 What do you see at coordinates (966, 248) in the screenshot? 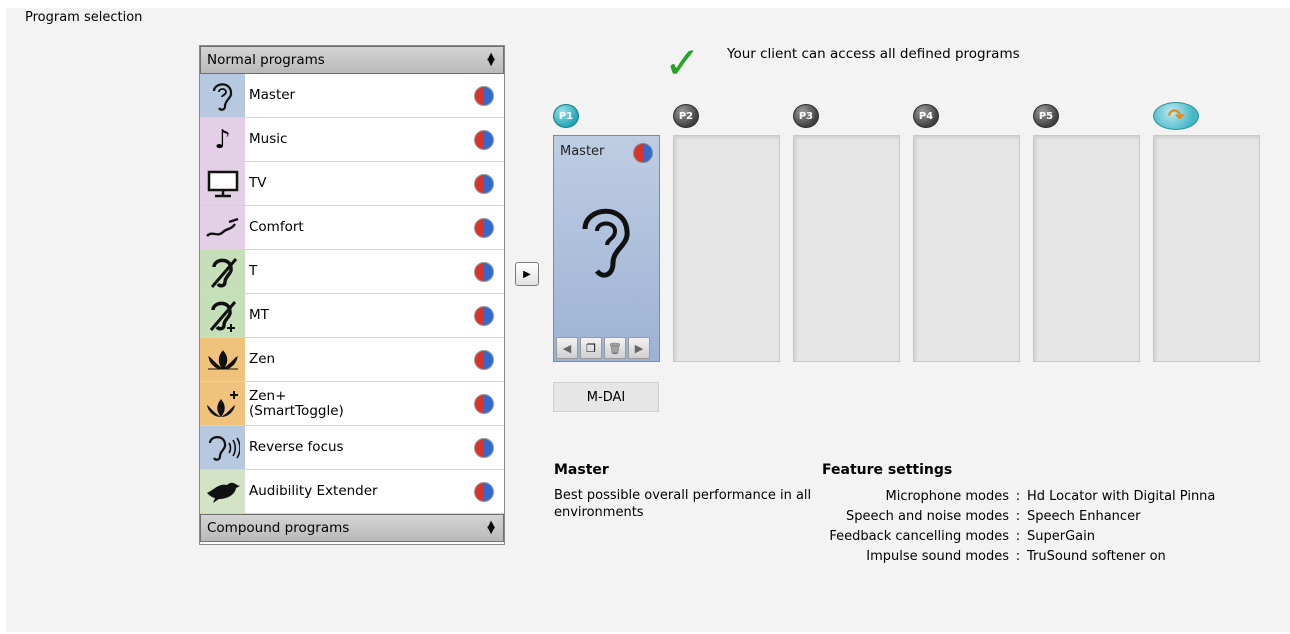
I see `program-slot-p4` at bounding box center [966, 248].